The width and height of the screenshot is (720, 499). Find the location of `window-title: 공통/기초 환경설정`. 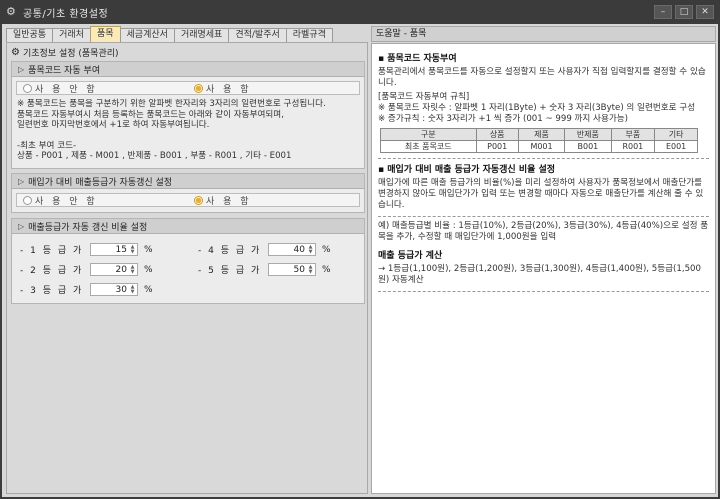

window-title: 공통/기초 환경설정 is located at coordinates (66, 14).